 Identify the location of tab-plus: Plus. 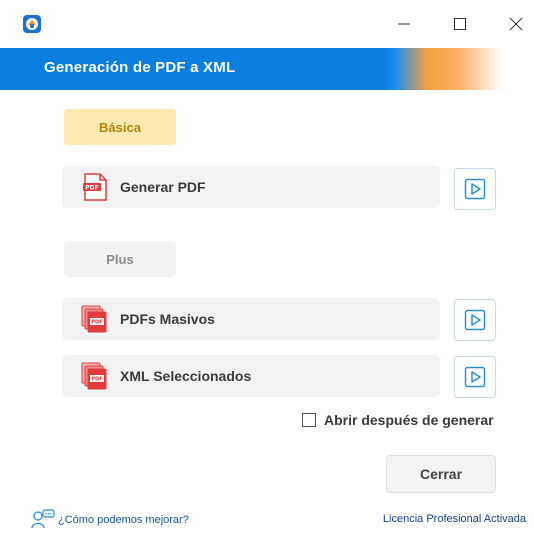
(120, 259).